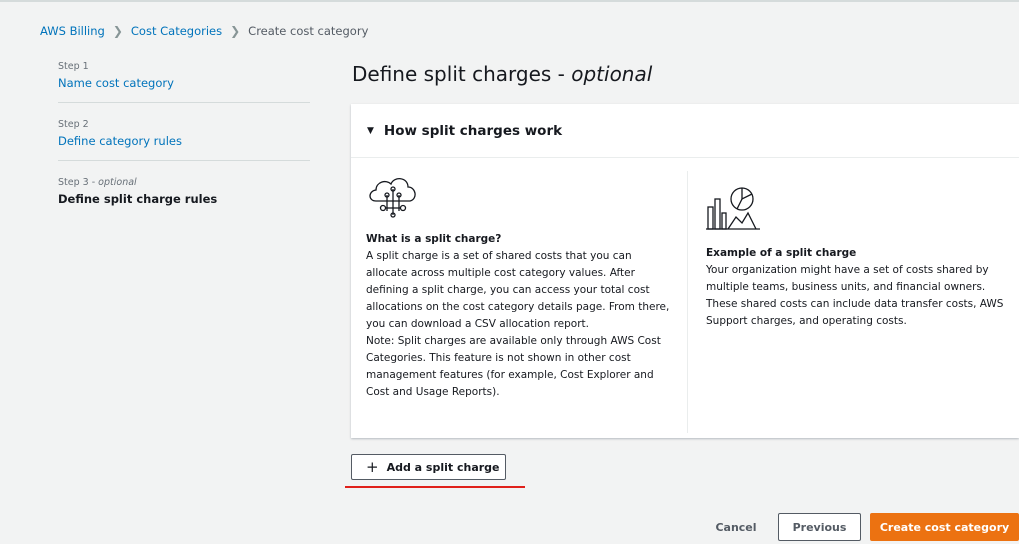  I want to click on step-2: Step 2 Define category rules, so click(184, 140).